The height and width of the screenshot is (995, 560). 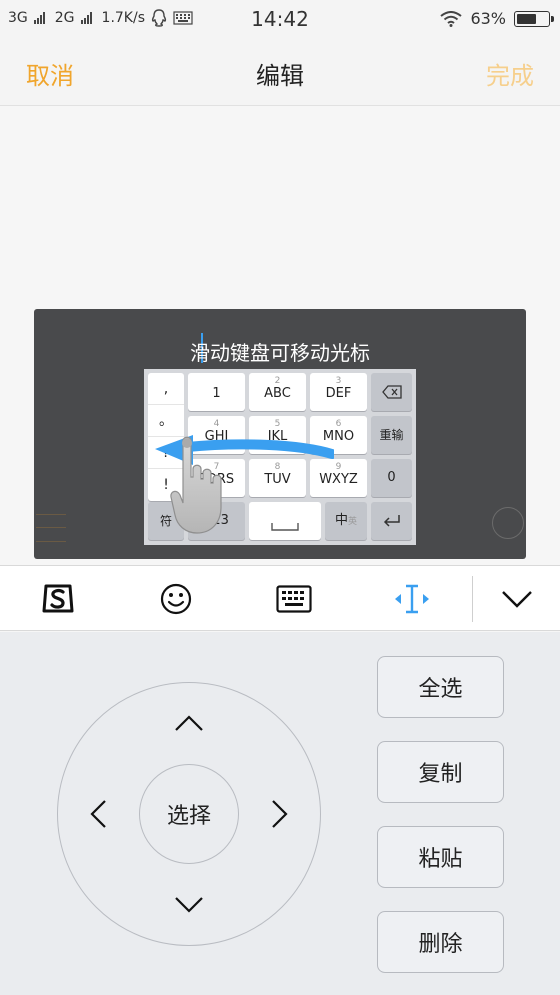 What do you see at coordinates (166, 421) in the screenshot?
I see `symbol-key: 。` at bounding box center [166, 421].